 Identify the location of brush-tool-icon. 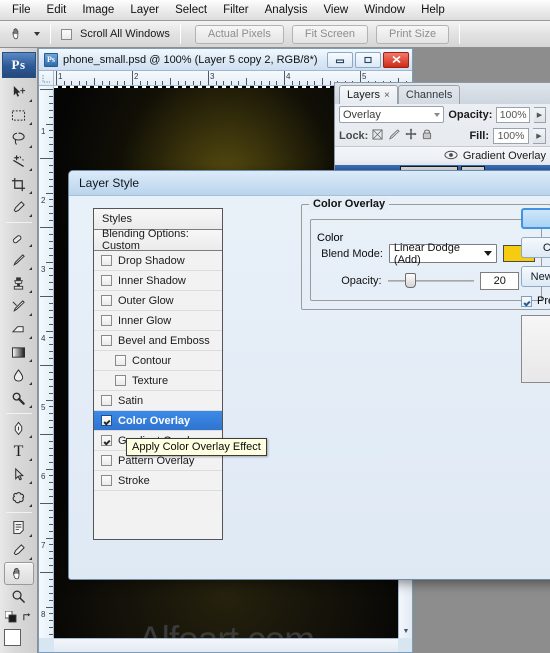
(19, 260).